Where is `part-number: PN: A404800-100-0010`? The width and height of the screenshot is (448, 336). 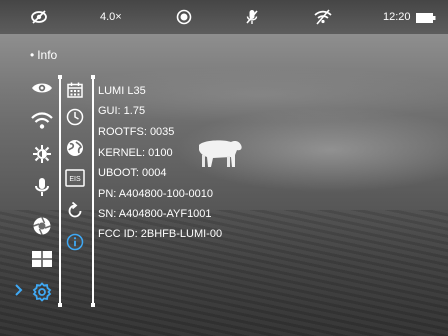
part-number: PN: A404800-100-0010 is located at coordinates (155, 194).